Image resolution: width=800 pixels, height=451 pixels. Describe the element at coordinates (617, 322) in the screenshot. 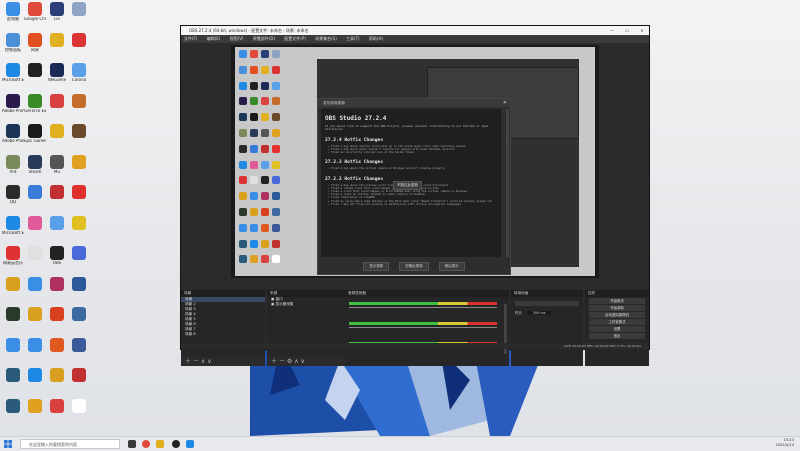

I see `studio-mode-button: 工作室模式` at that location.